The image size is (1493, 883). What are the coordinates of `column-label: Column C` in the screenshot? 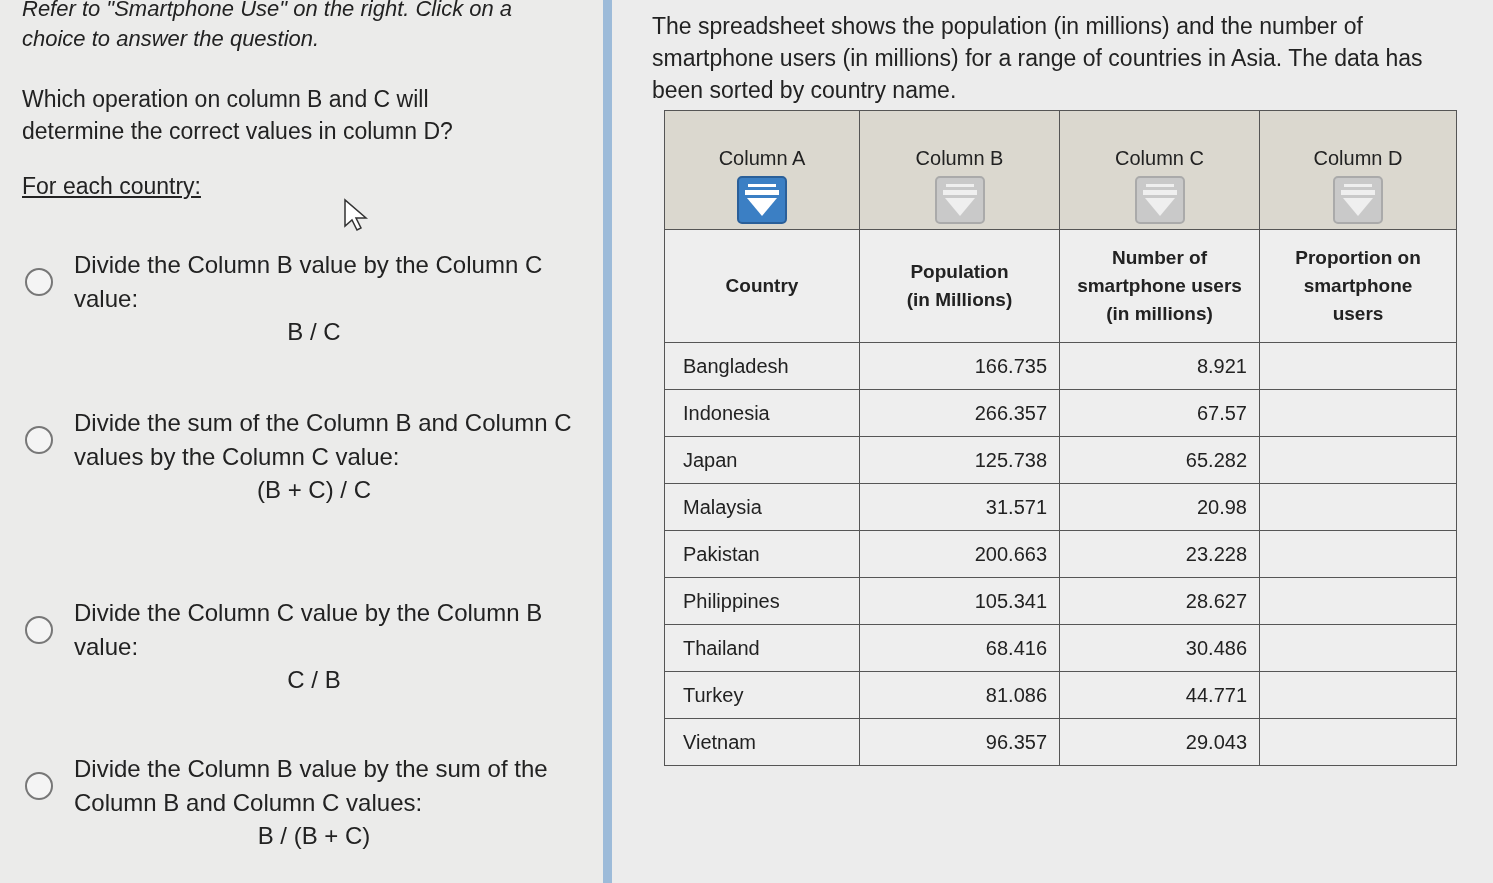 It's located at (1159, 158).